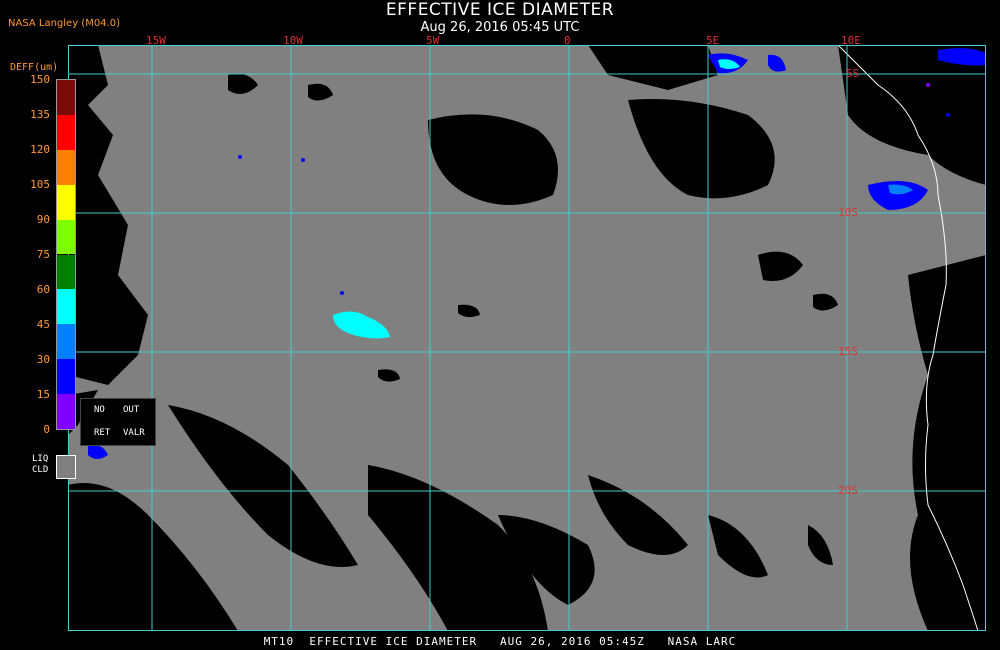  What do you see at coordinates (118, 422) in the screenshot?
I see `no-retrieval-out-of-range-legend: NO OUT RET VALR` at bounding box center [118, 422].